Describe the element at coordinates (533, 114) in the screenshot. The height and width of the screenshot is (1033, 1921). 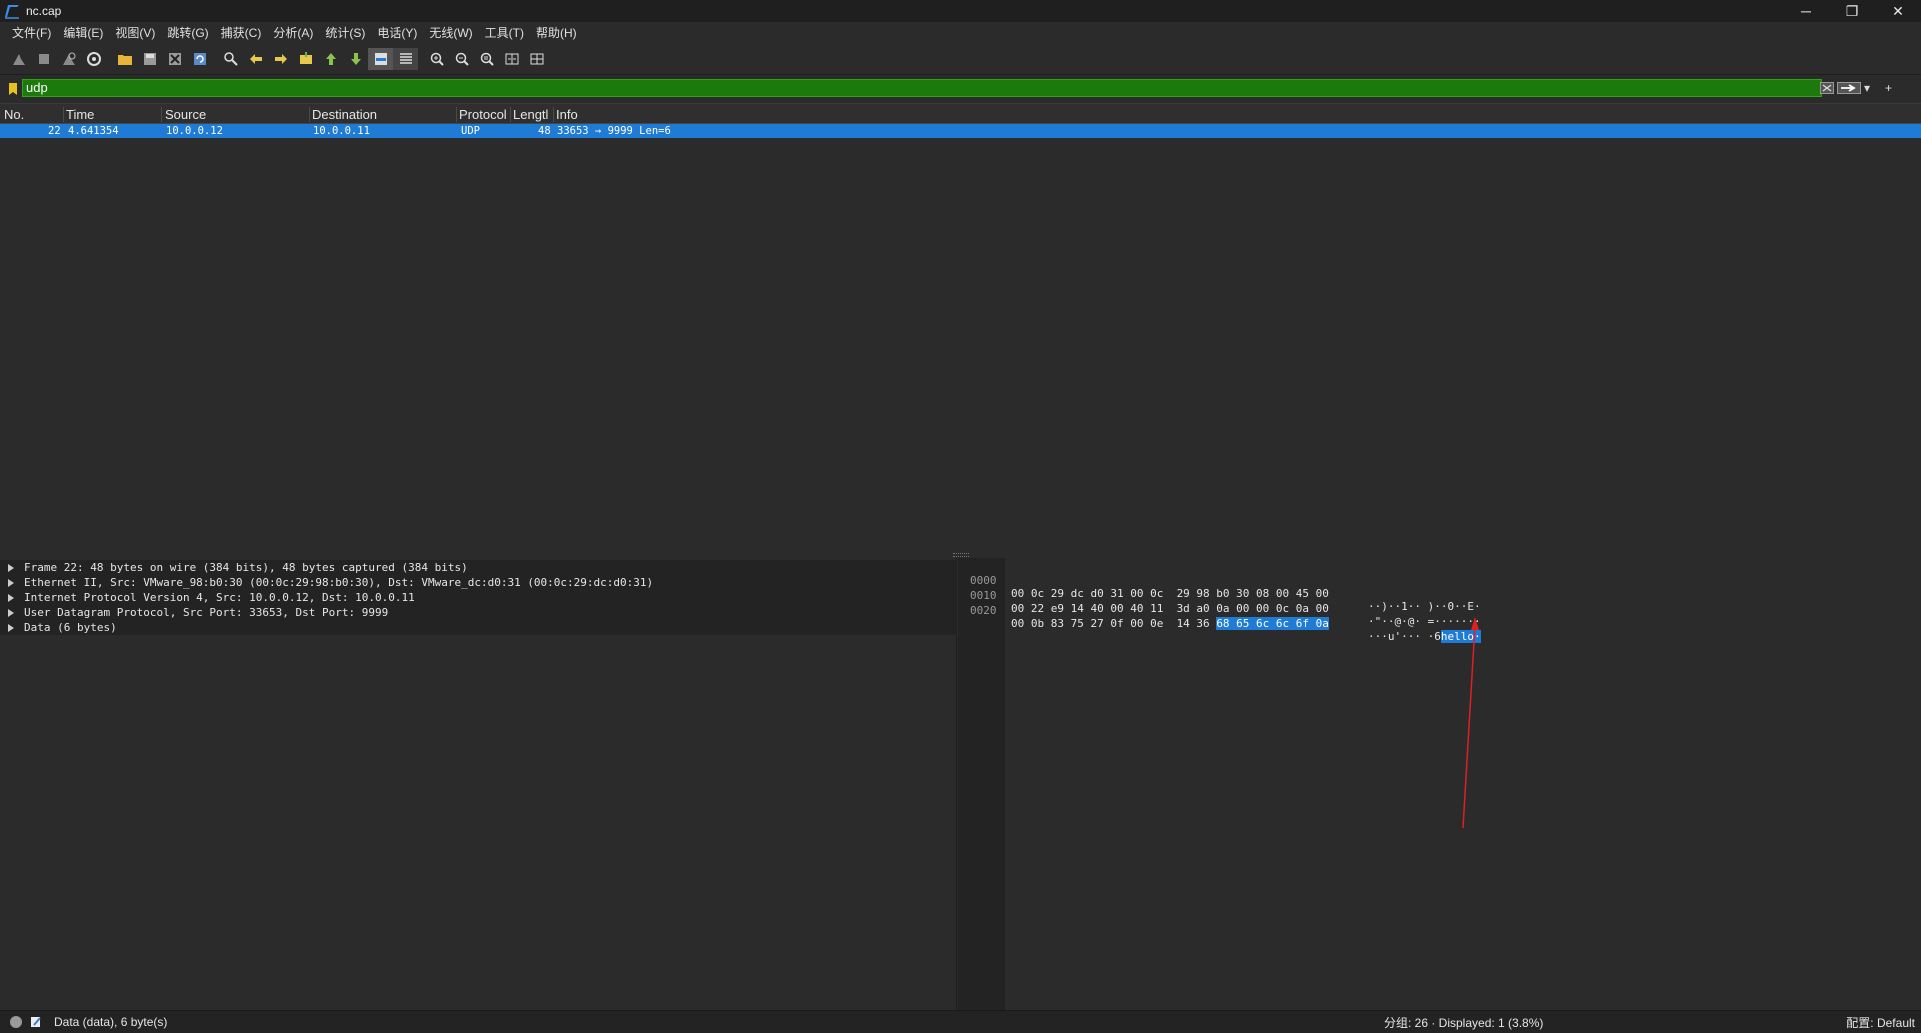
I see `column-length: Lengtl` at that location.